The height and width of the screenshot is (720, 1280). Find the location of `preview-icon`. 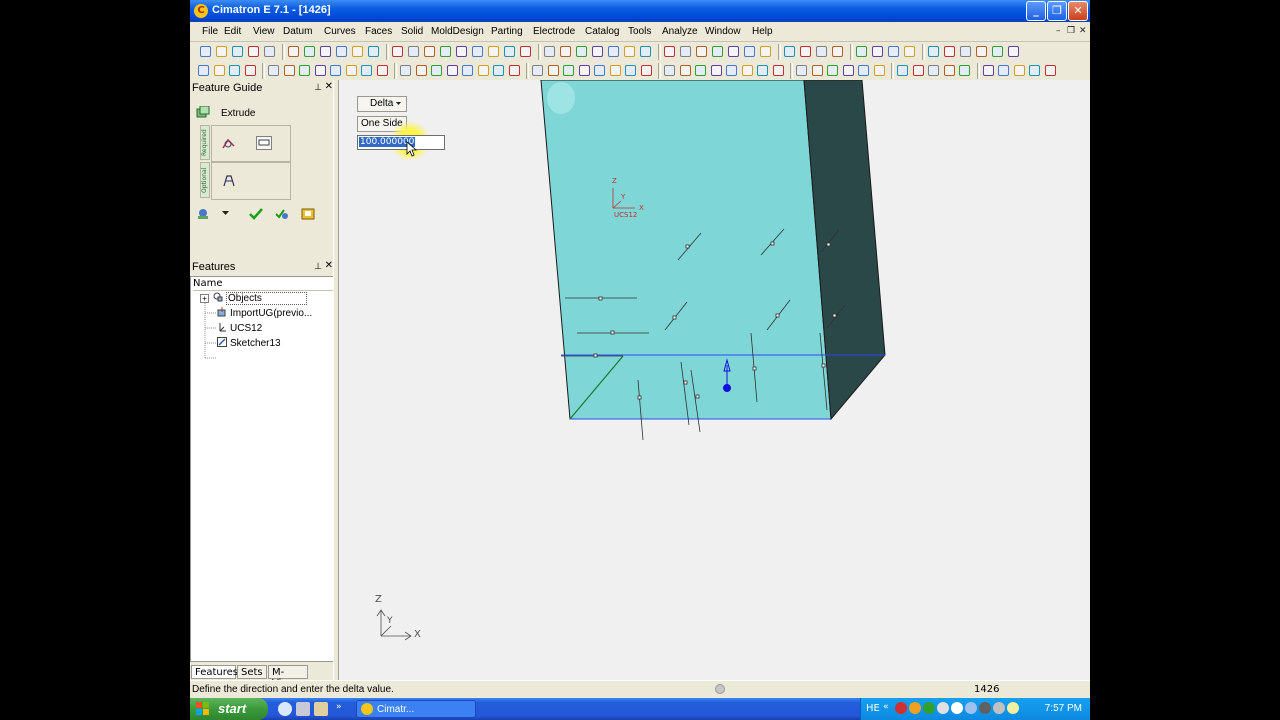

preview-icon is located at coordinates (308, 213).